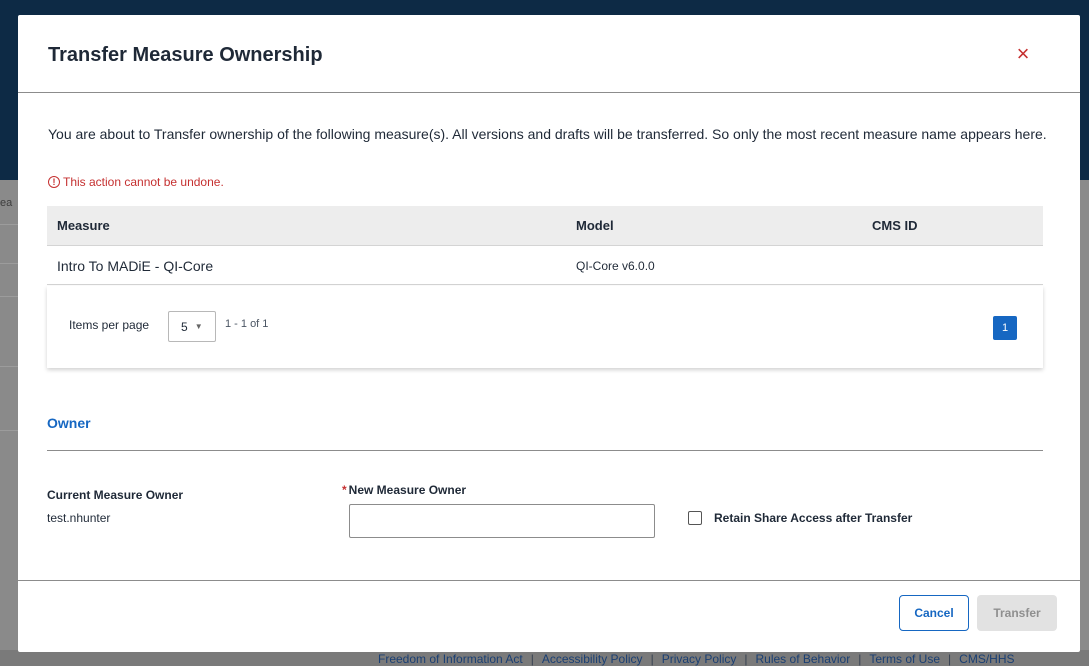 The image size is (1089, 666). Describe the element at coordinates (109, 325) in the screenshot. I see `items-per-page-label: Items per page` at that location.